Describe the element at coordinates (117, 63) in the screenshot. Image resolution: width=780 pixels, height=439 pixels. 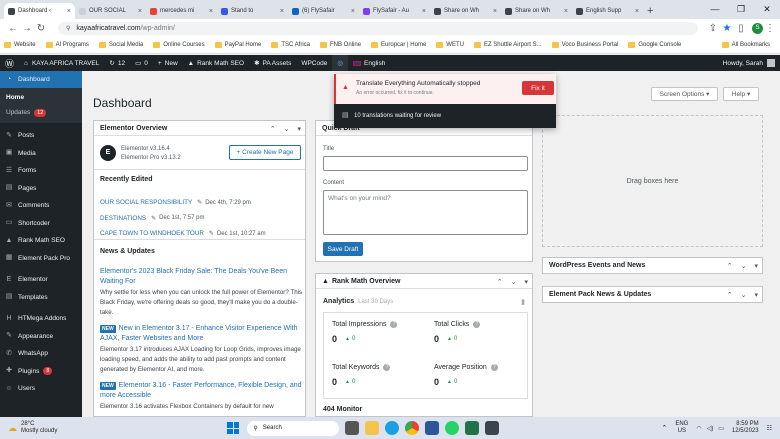
I see `updates-link: ↻ 12` at that location.